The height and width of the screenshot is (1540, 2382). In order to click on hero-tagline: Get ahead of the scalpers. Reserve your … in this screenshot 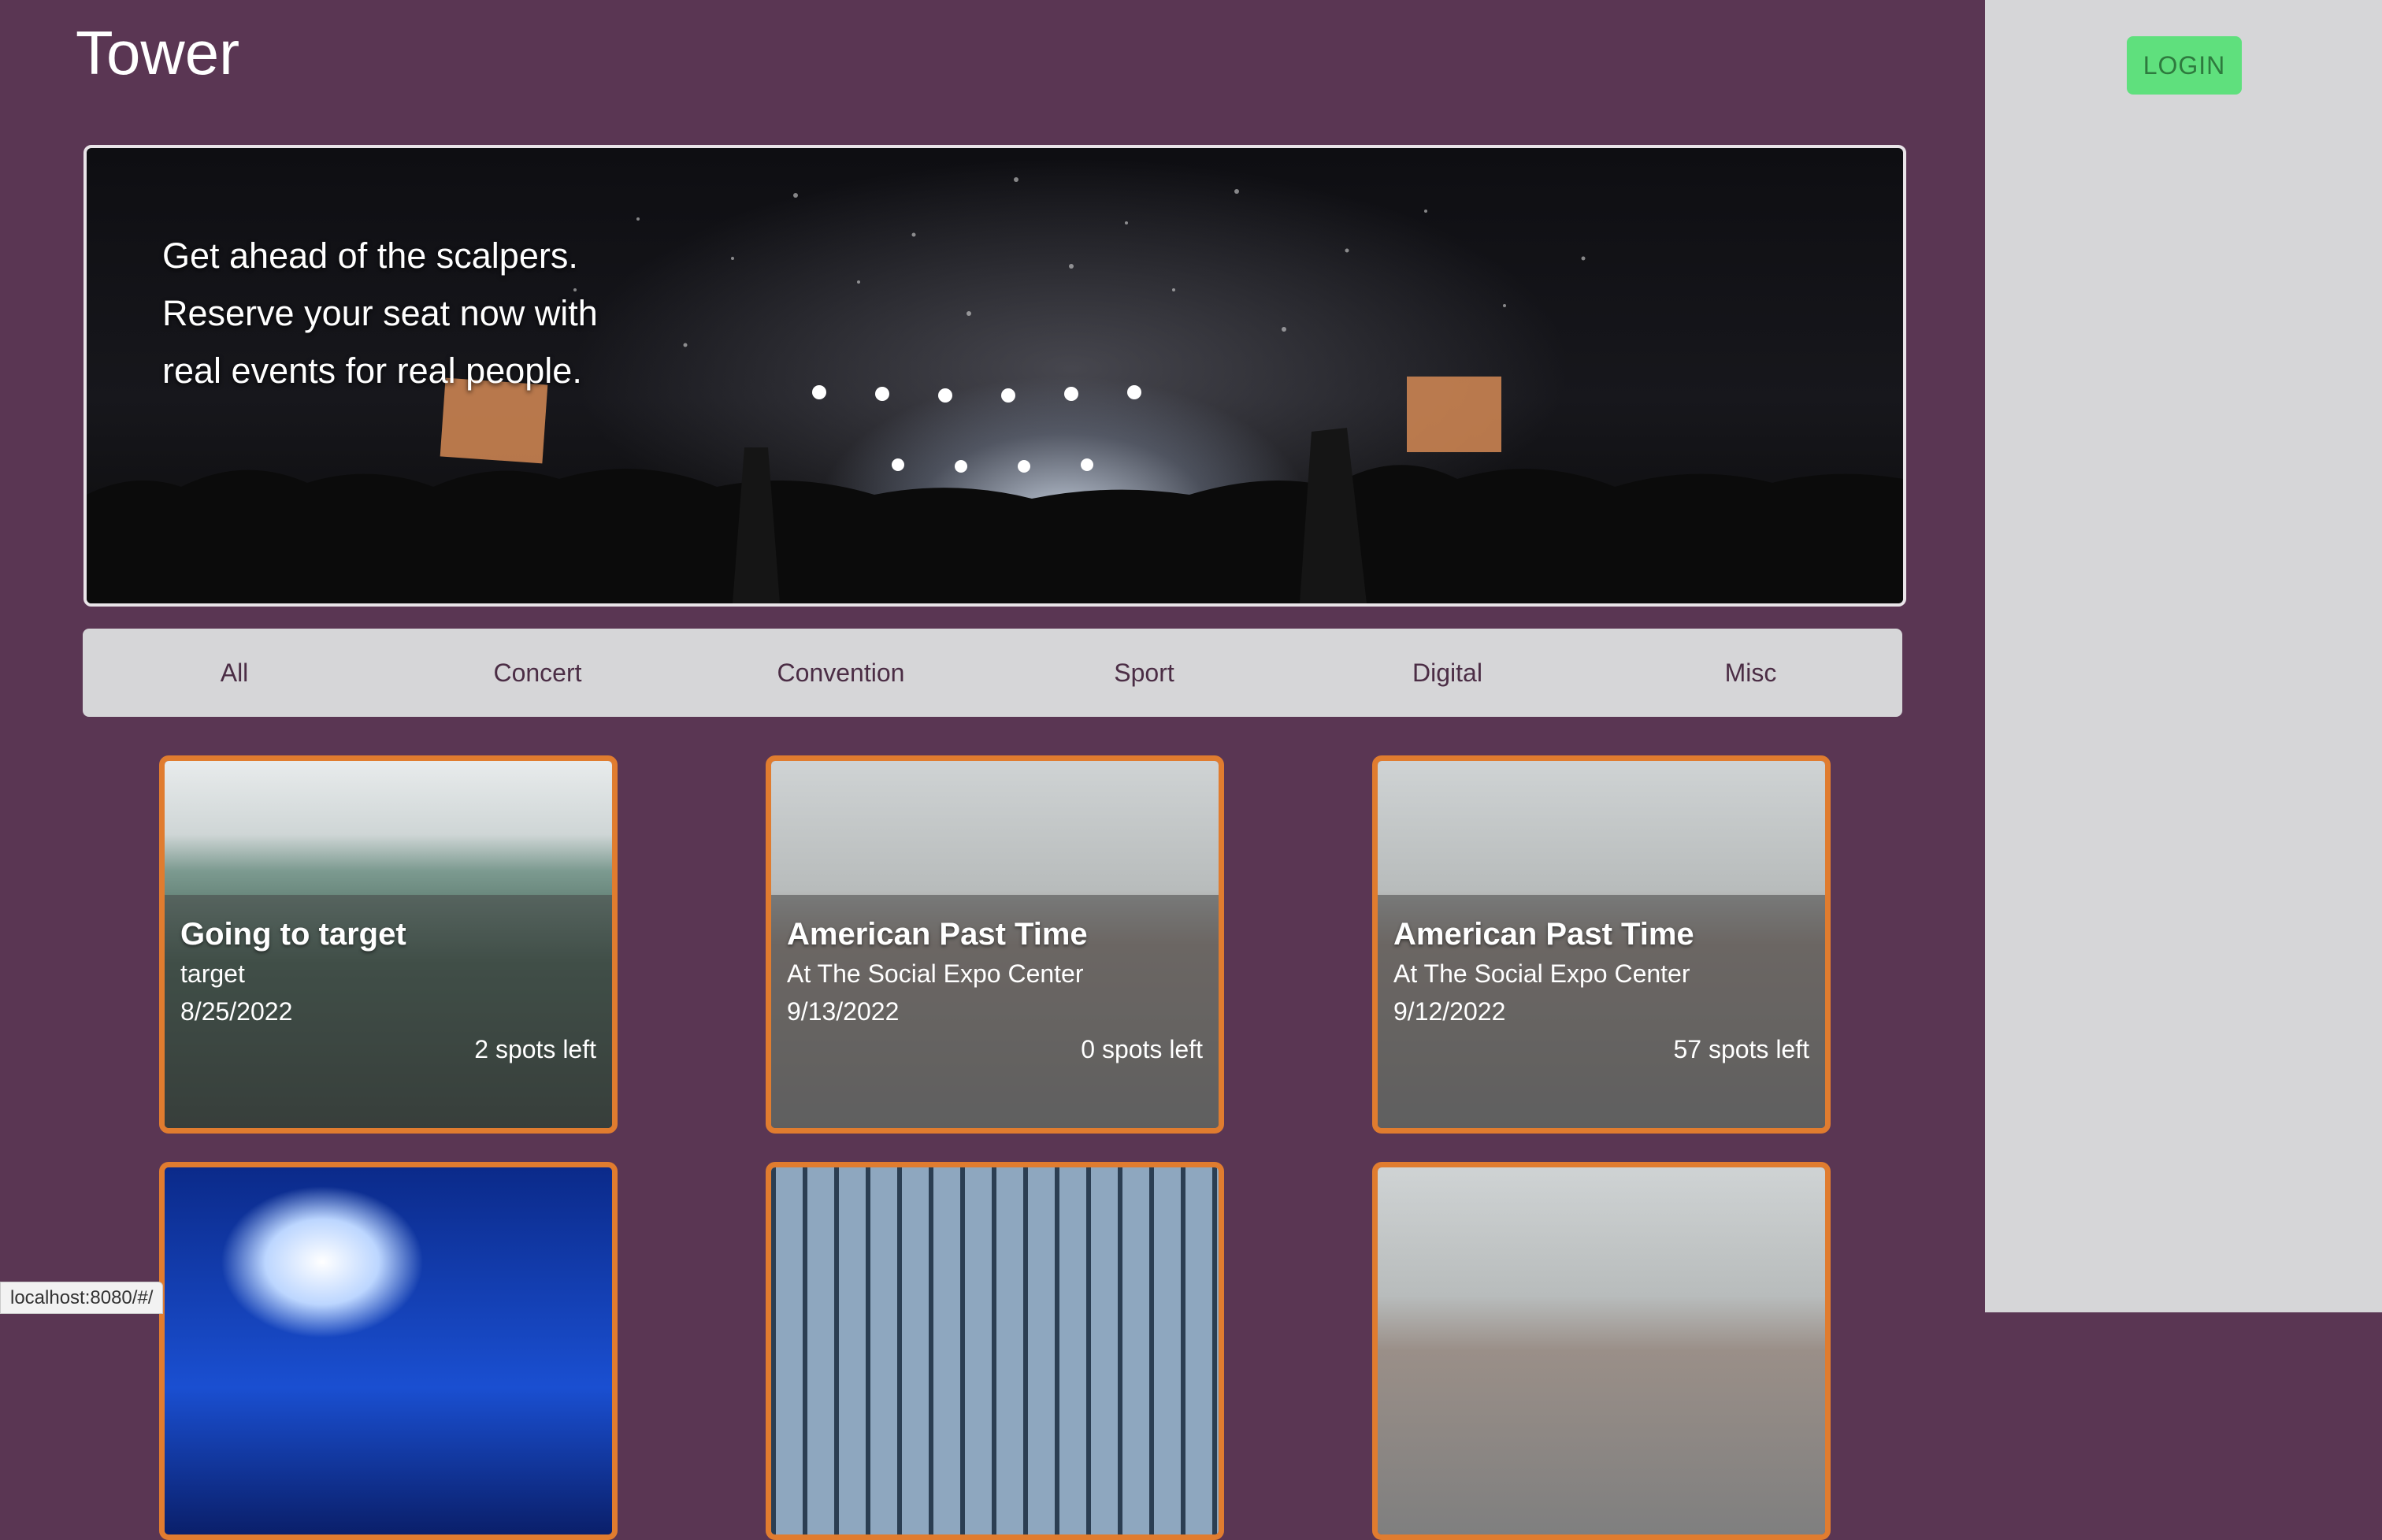, I will do `click(406, 313)`.